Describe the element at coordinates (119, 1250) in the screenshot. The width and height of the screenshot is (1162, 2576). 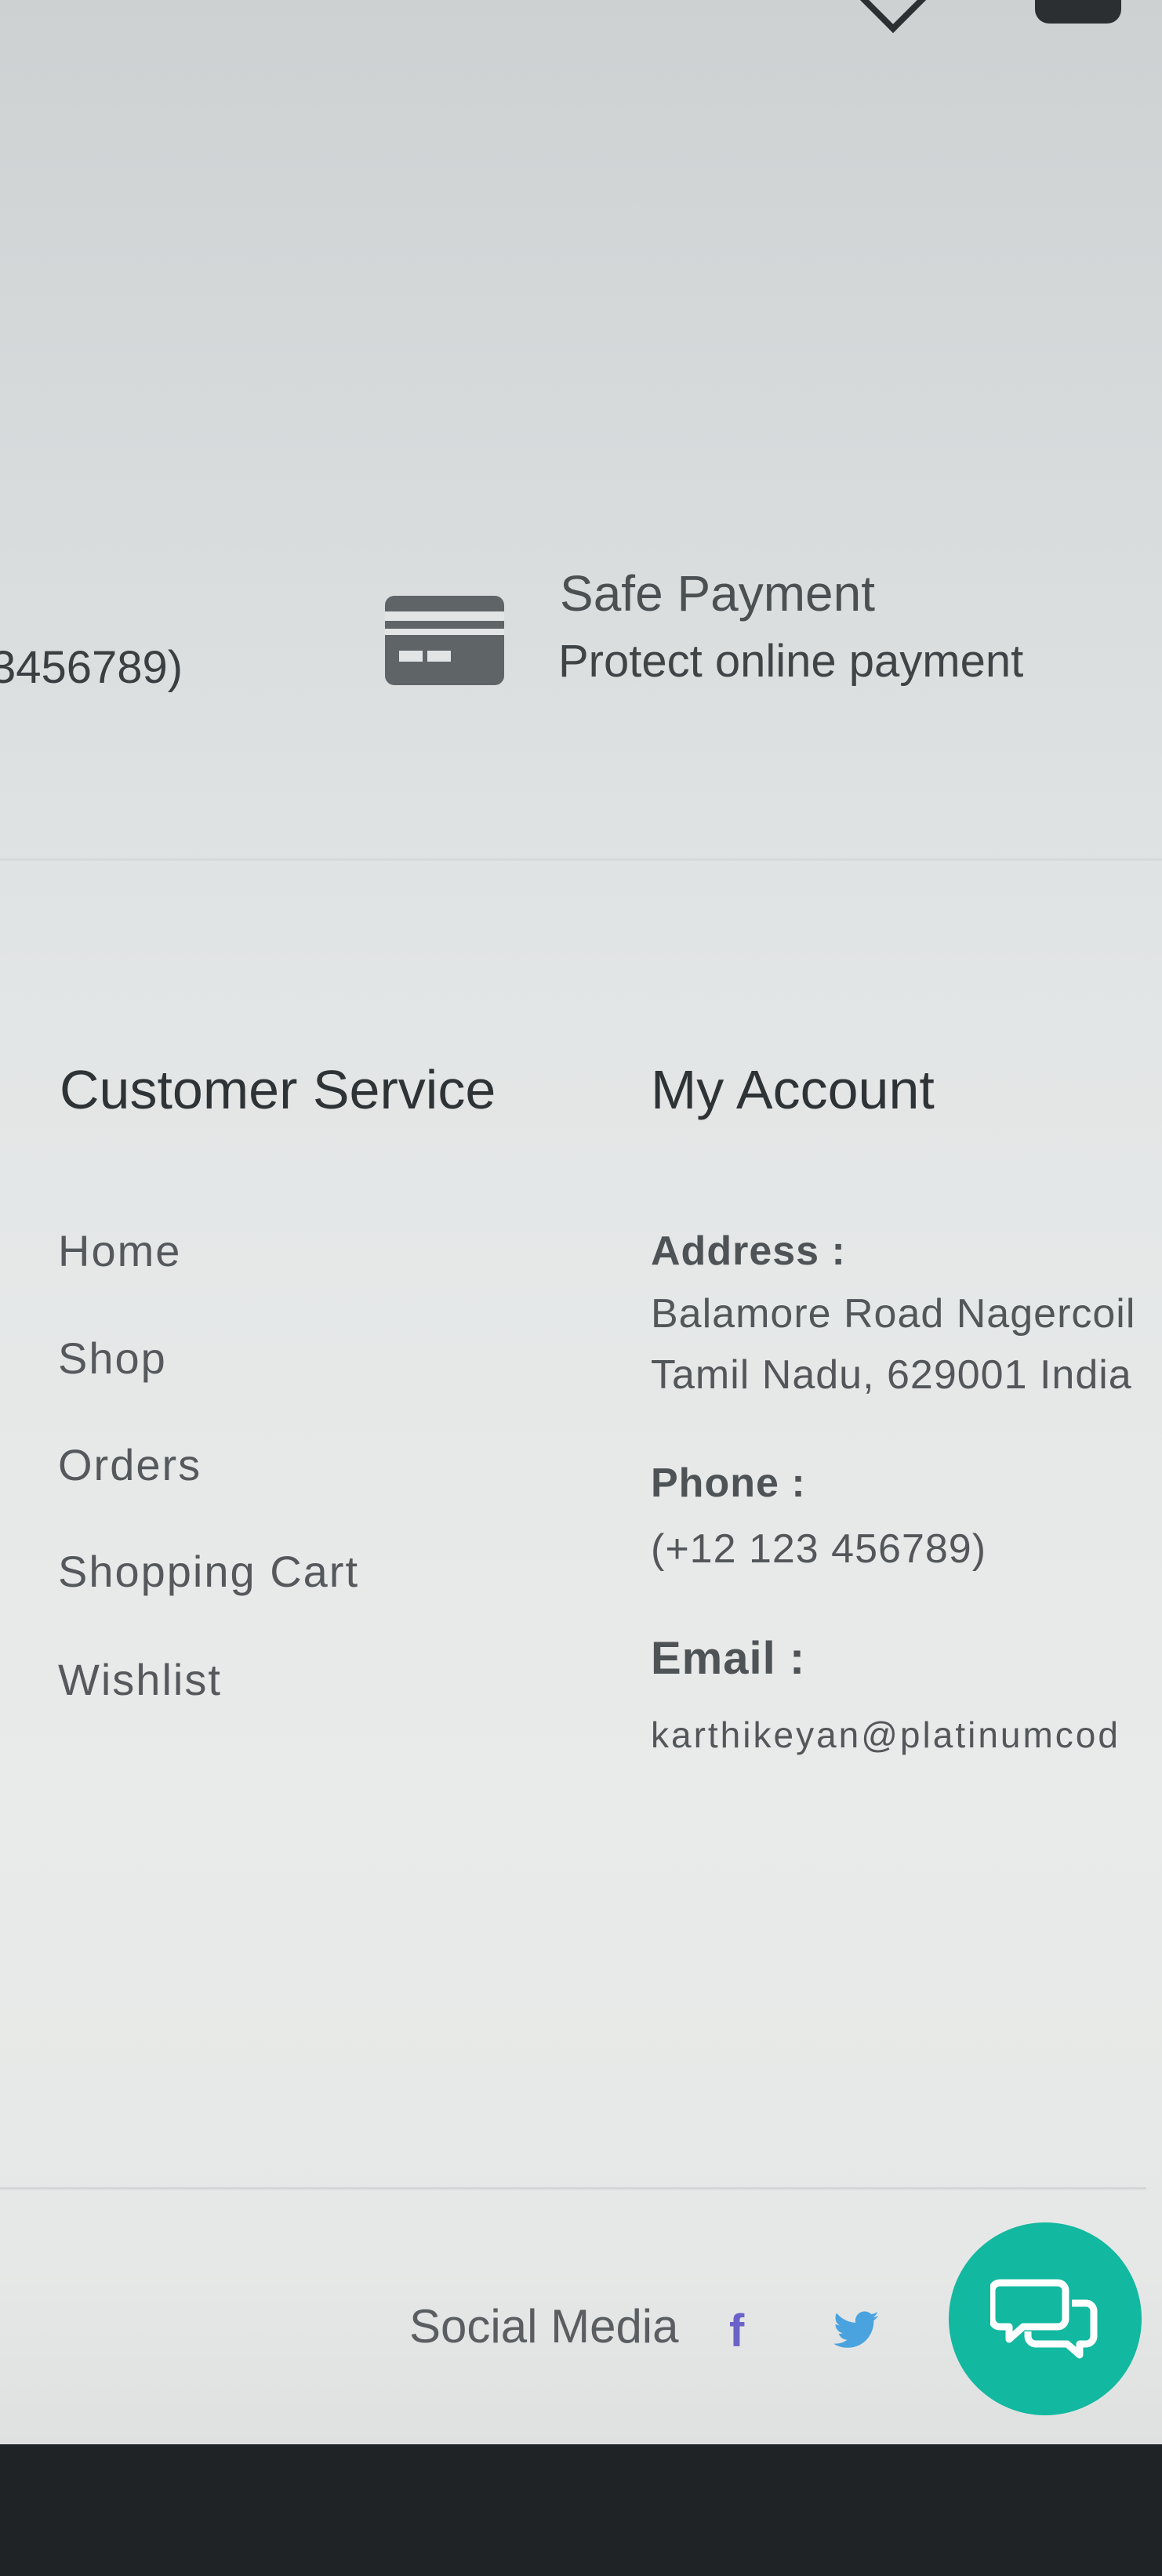
I see `footer-link-home: Home` at that location.